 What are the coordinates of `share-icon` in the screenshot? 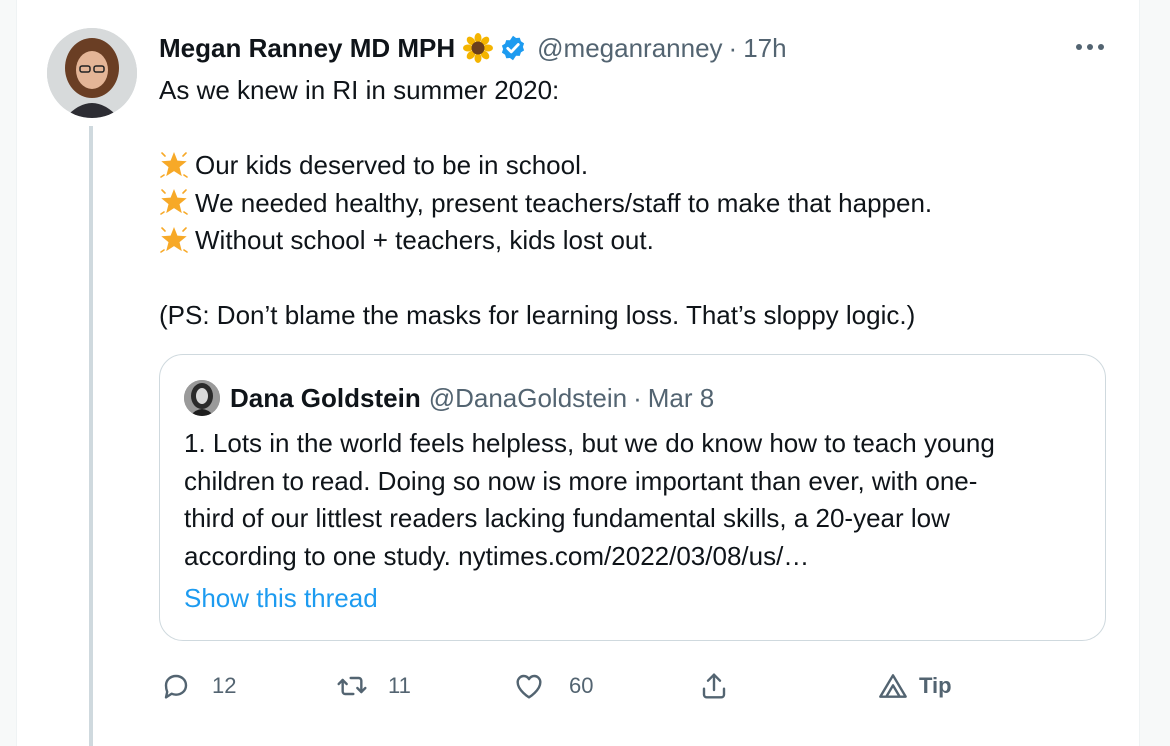 It's located at (714, 686).